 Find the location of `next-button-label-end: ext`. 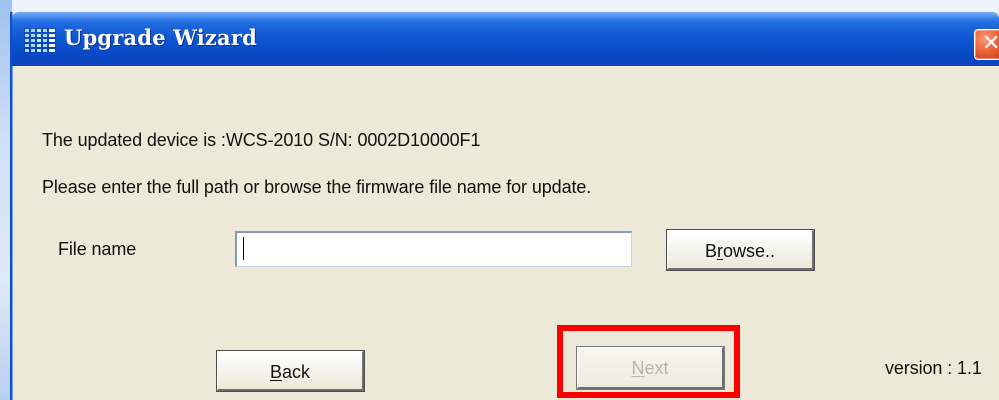

next-button-label-end: ext is located at coordinates (656, 368).